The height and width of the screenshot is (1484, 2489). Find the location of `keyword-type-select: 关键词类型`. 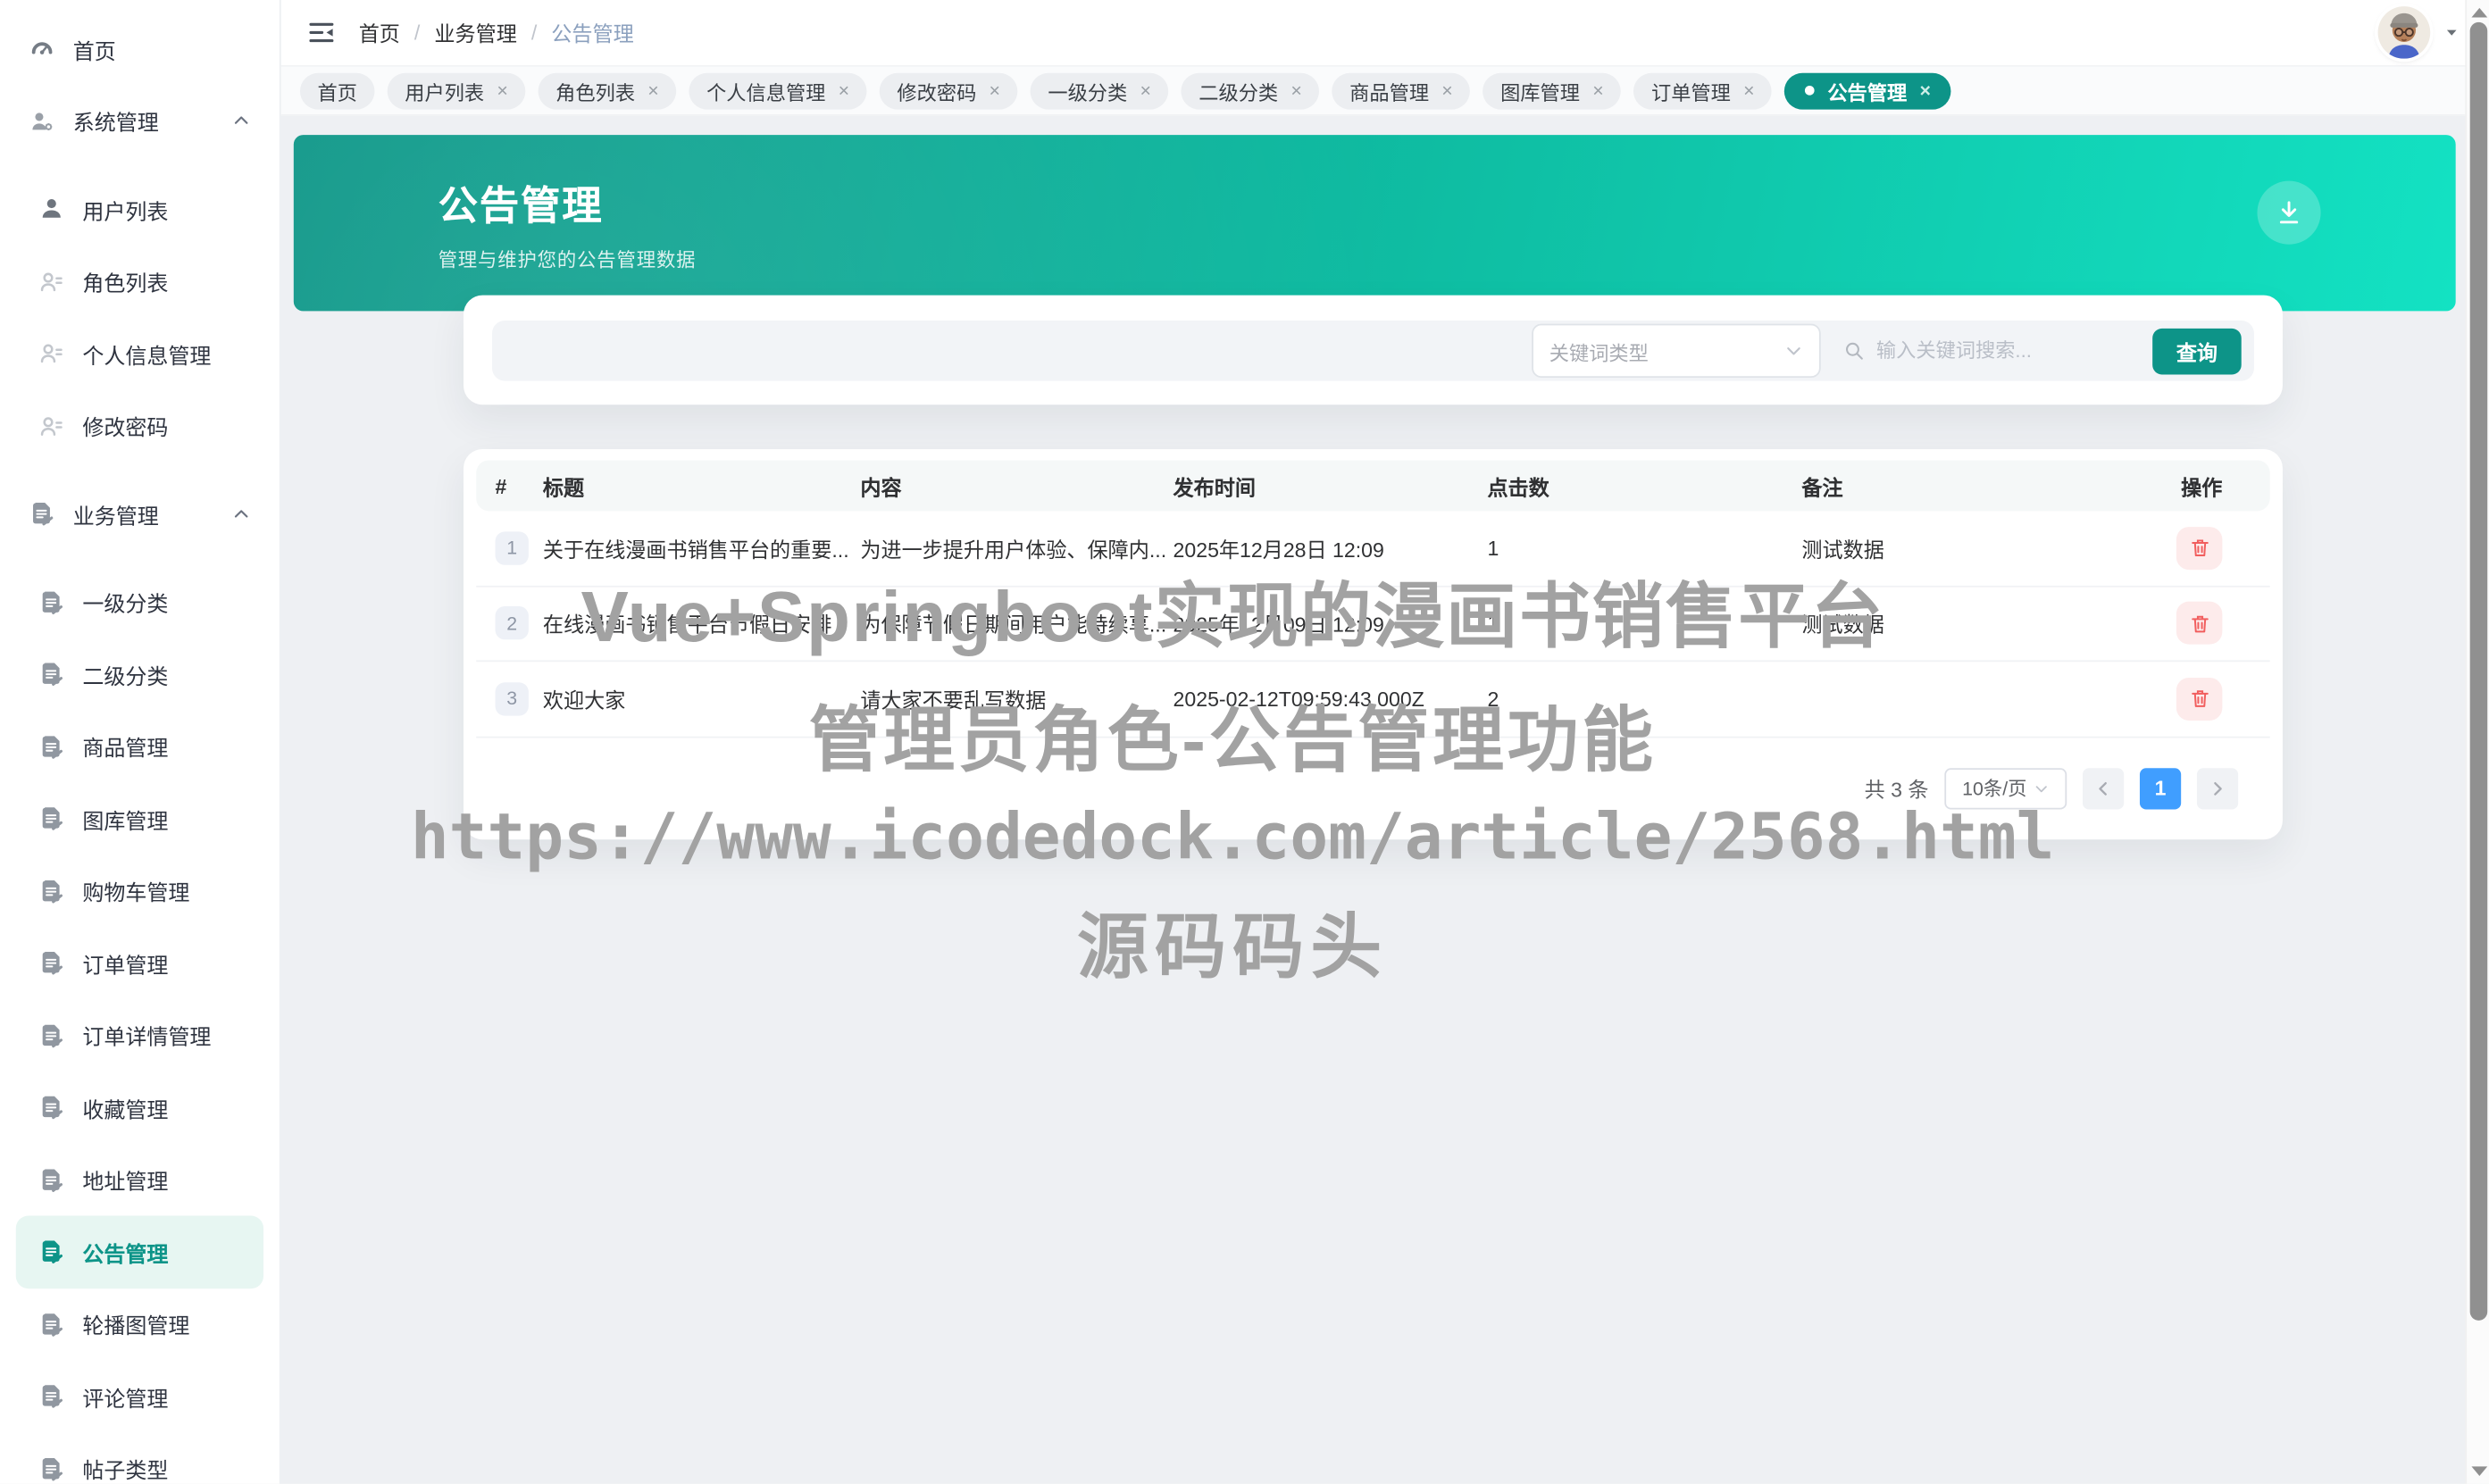

keyword-type-select: 关键词类型 is located at coordinates (1677, 351).